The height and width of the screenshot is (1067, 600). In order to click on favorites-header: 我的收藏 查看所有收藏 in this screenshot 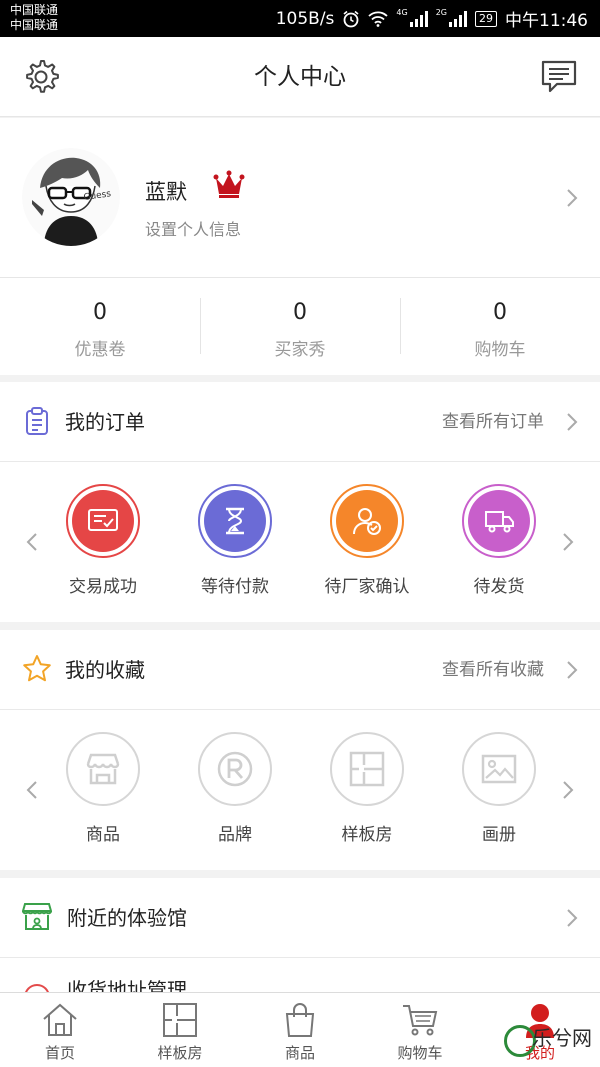, I will do `click(300, 670)`.